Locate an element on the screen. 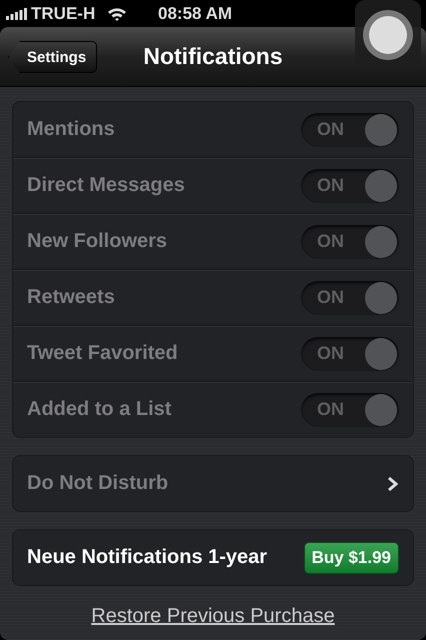 The image size is (426, 640). buy-button: Buy $1.99 is located at coordinates (351, 558).